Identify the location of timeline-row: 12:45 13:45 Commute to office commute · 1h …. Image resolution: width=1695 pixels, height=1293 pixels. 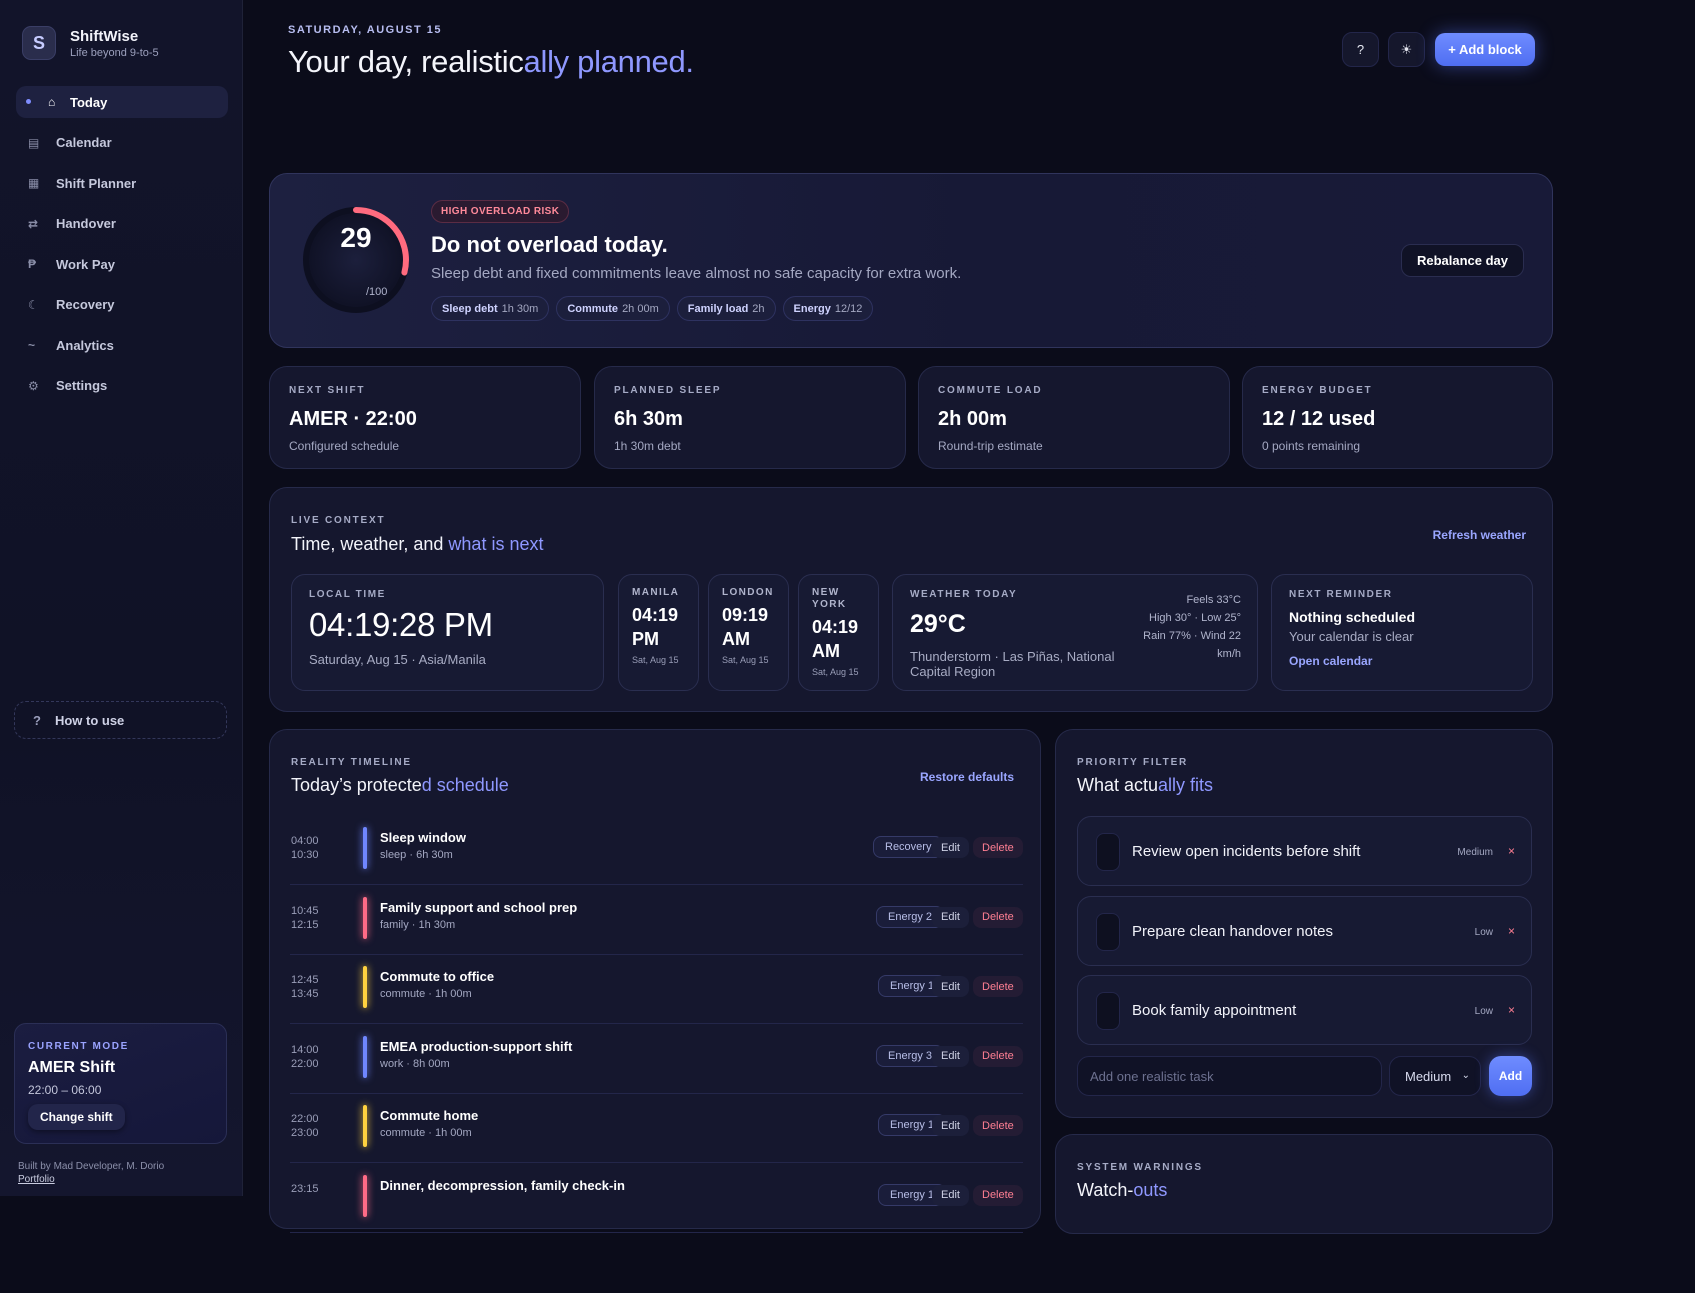
(656, 989).